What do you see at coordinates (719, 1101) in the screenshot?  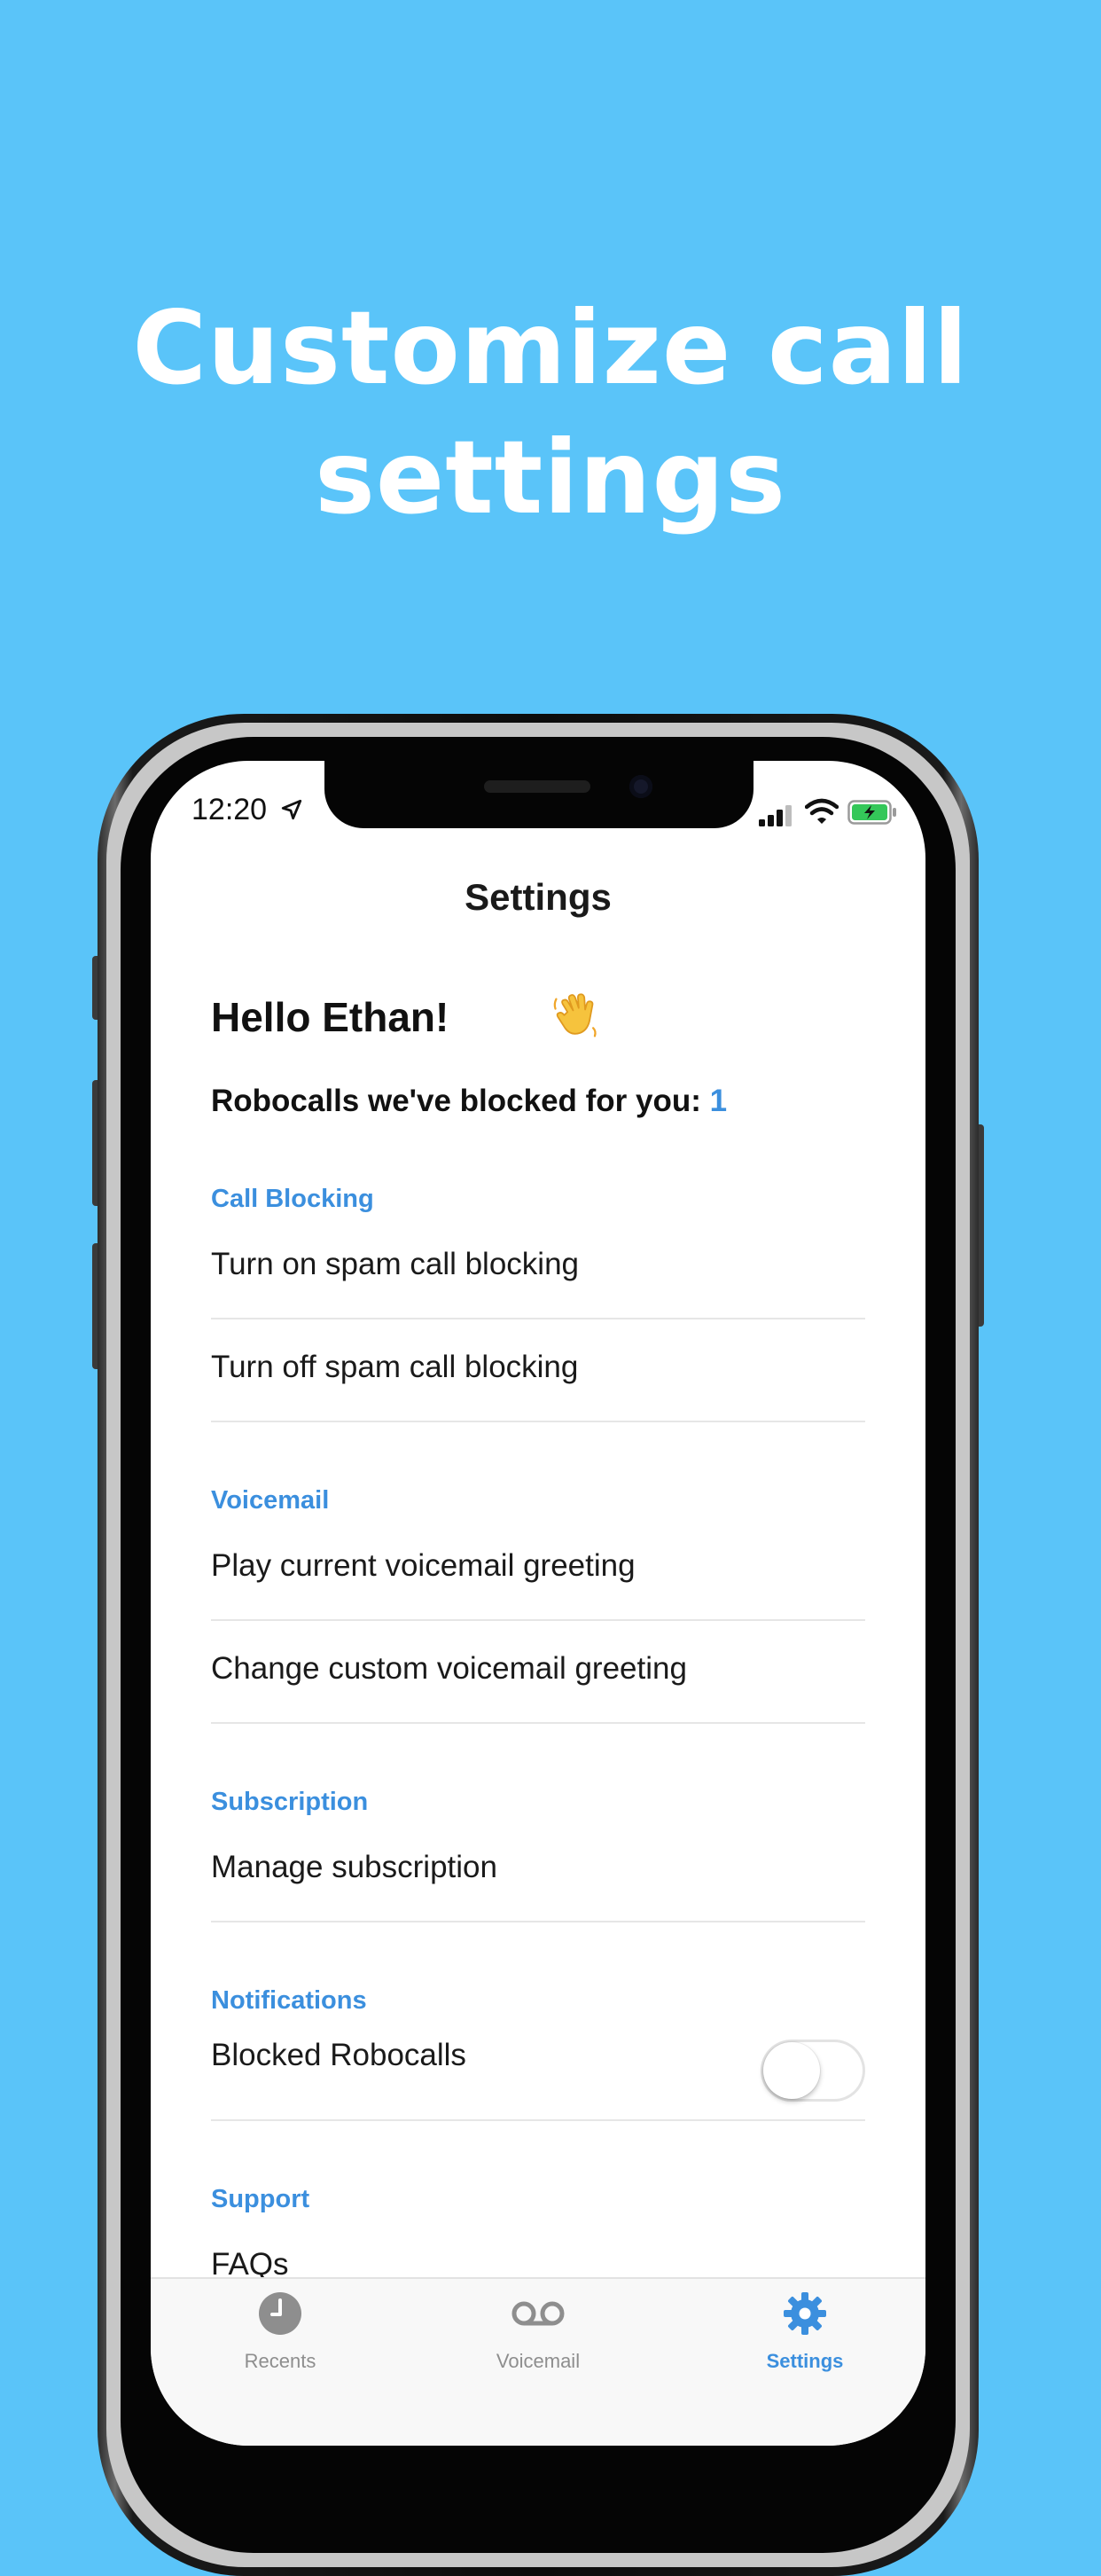 I see `blocked-count-value: 1` at bounding box center [719, 1101].